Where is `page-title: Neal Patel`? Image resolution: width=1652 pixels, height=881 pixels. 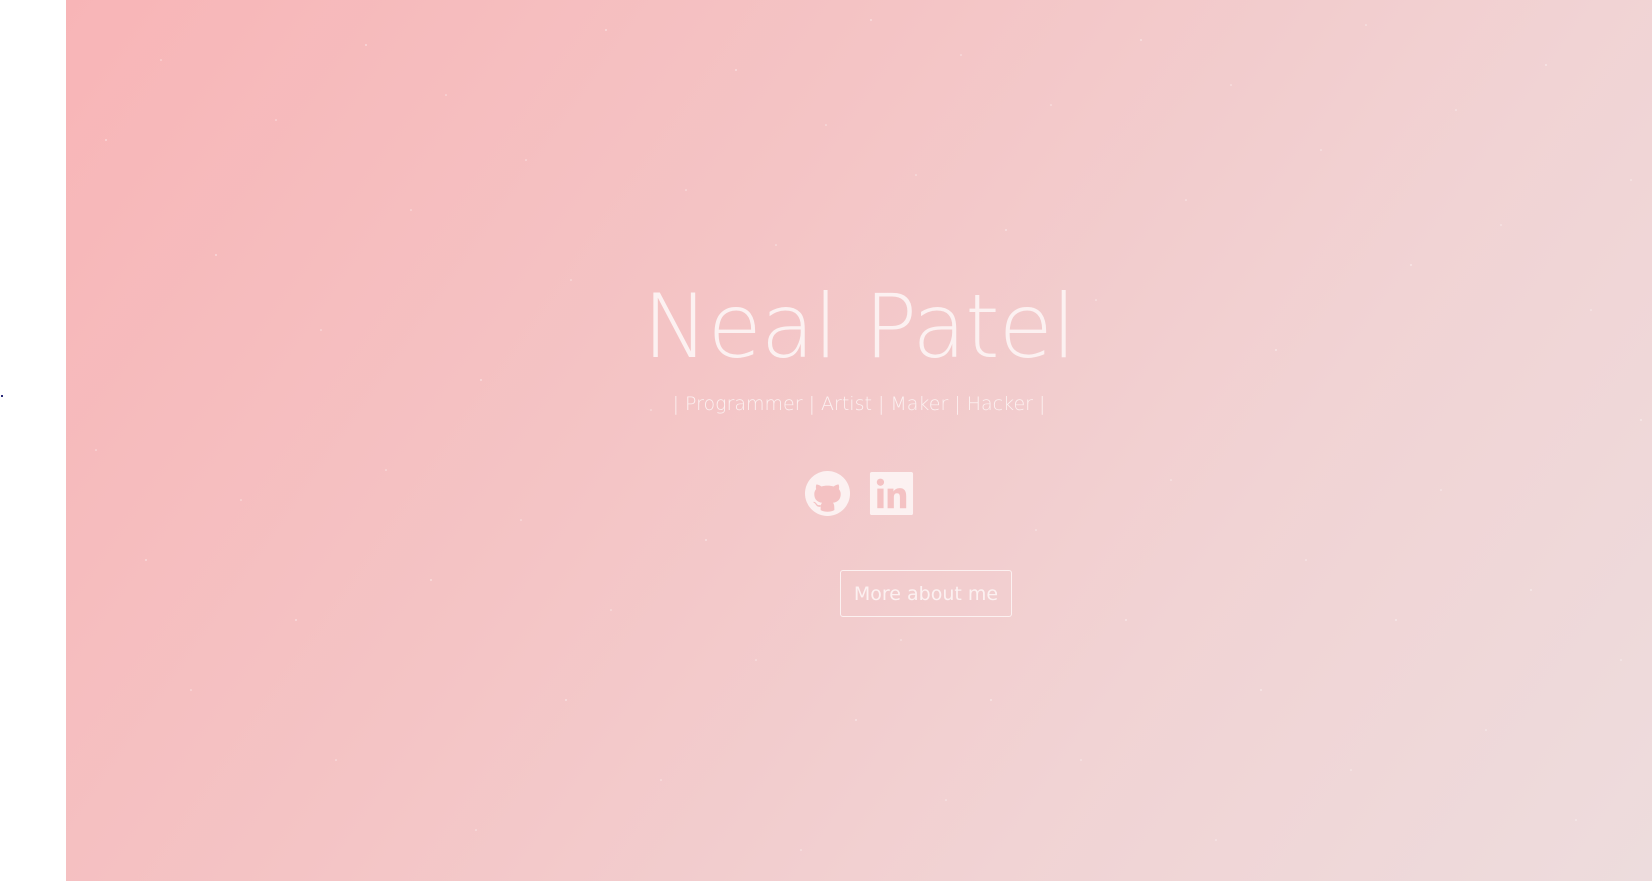 page-title: Neal Patel is located at coordinates (859, 326).